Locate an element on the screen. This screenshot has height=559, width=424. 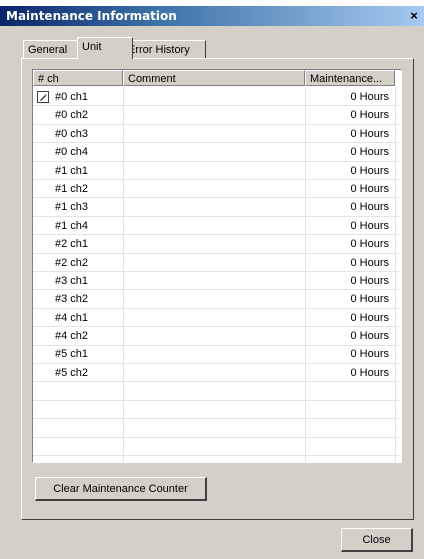
table-row: #4 ch2 0 Hours is located at coordinates (216, 336).